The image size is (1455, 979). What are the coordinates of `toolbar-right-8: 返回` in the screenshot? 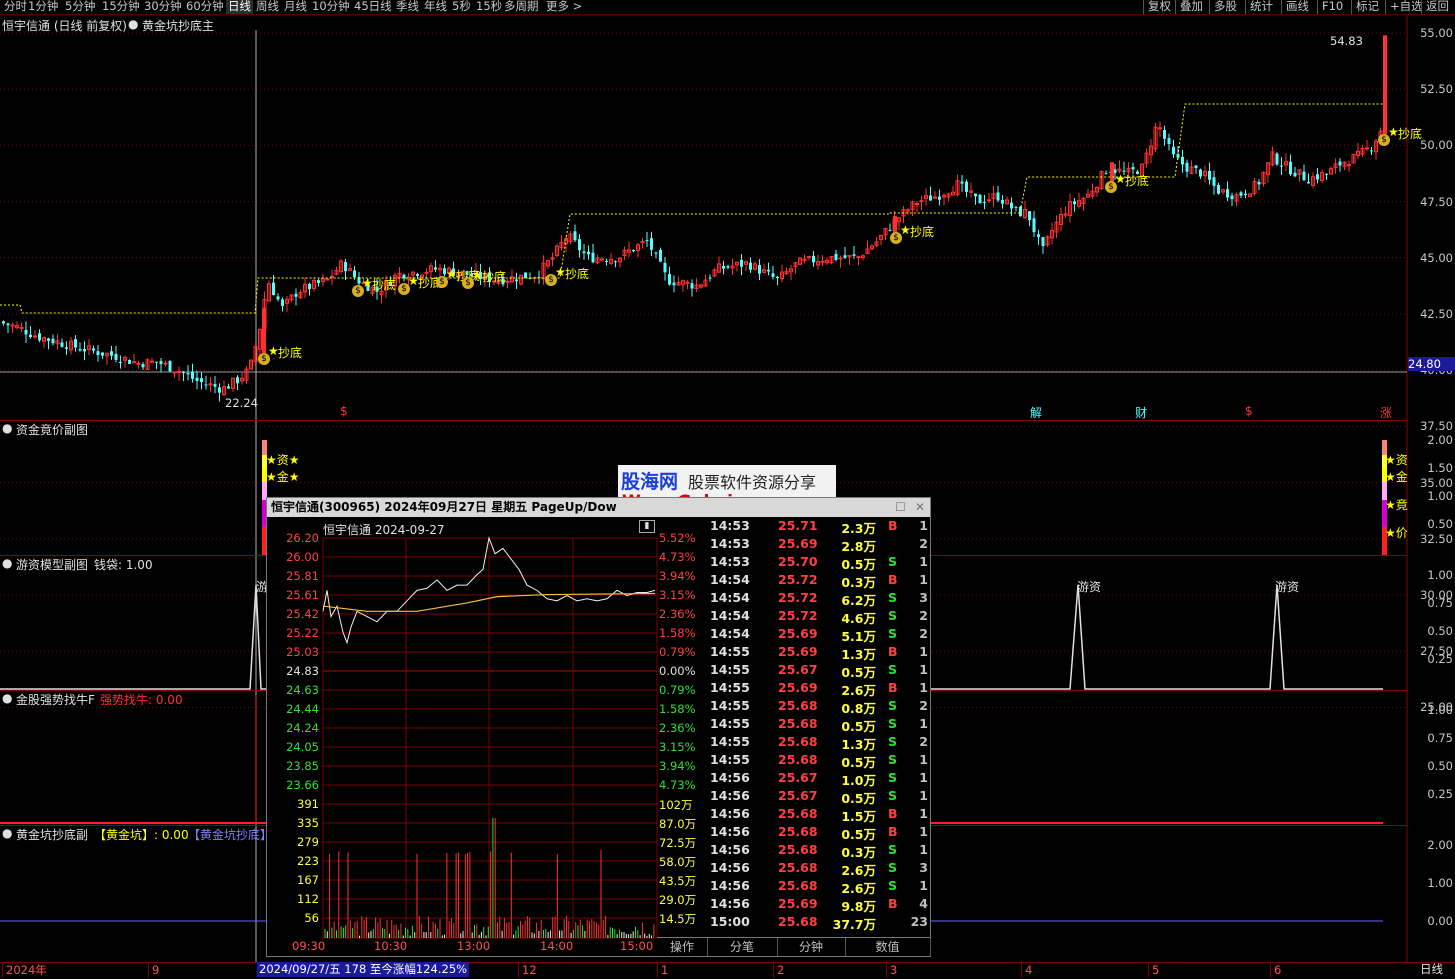 It's located at (1435, 7).